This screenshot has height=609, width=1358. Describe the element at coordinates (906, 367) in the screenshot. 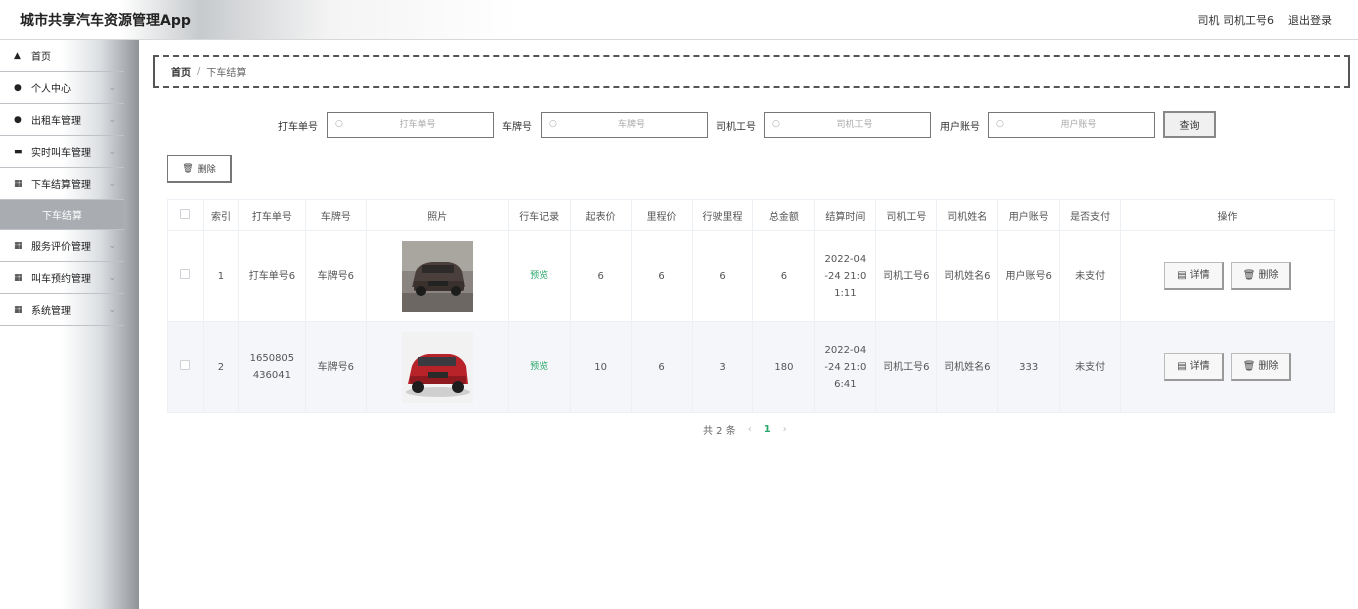

I see `driver-id-cell: 司机工号6` at that location.